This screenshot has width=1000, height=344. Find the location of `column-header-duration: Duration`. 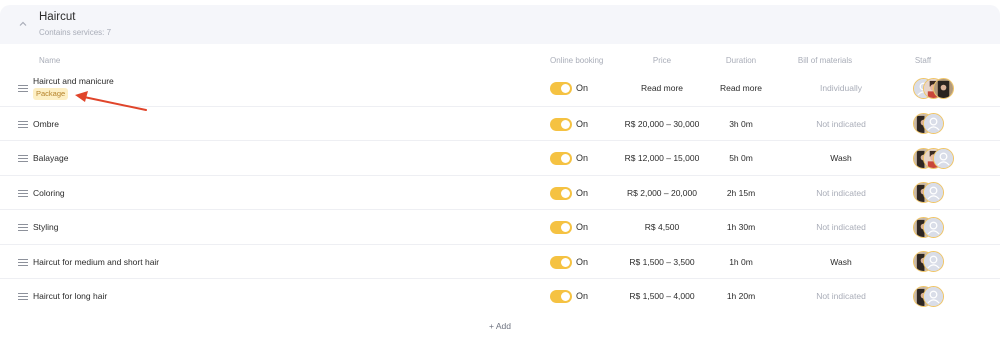

column-header-duration: Duration is located at coordinates (741, 60).